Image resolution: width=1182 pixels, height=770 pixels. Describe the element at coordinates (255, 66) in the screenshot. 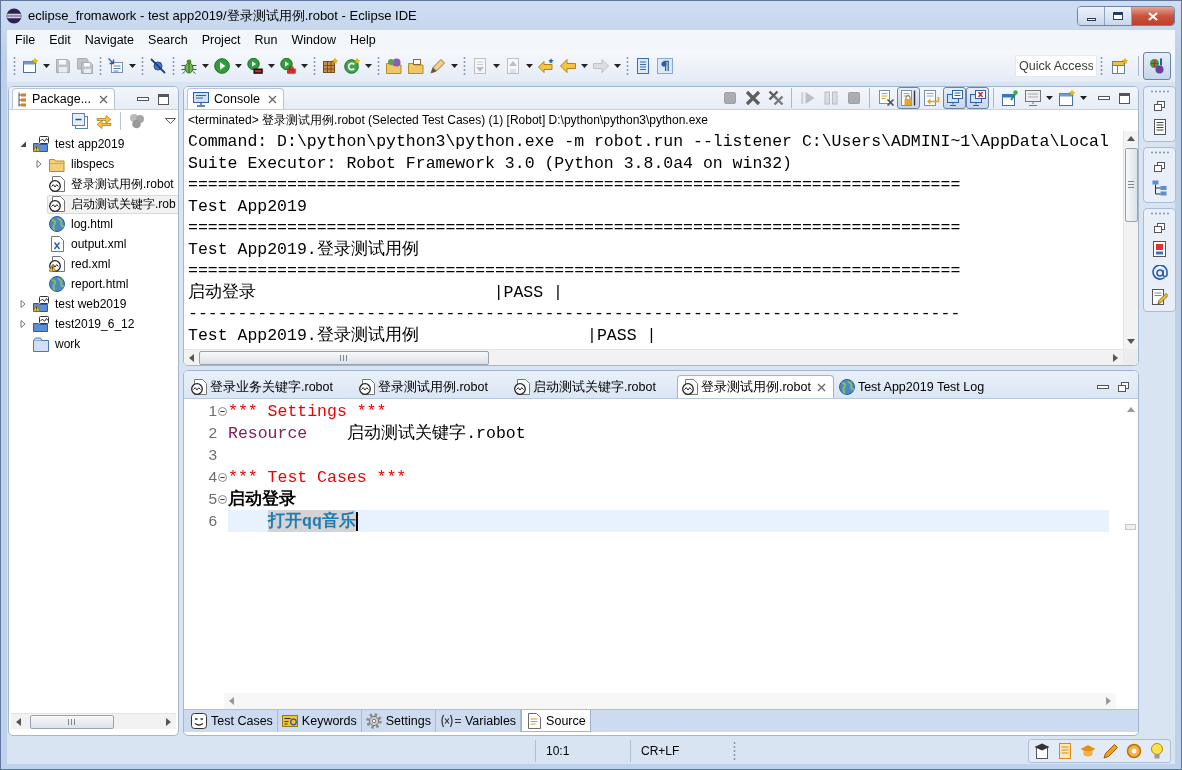

I see `coverage-button` at that location.